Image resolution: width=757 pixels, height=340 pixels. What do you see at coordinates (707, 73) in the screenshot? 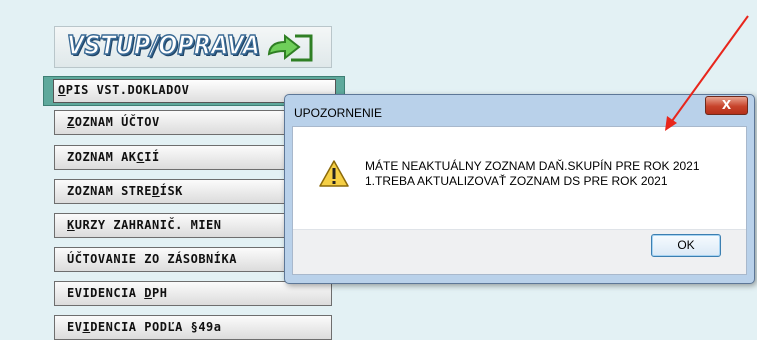
I see `annotation-arrow` at bounding box center [707, 73].